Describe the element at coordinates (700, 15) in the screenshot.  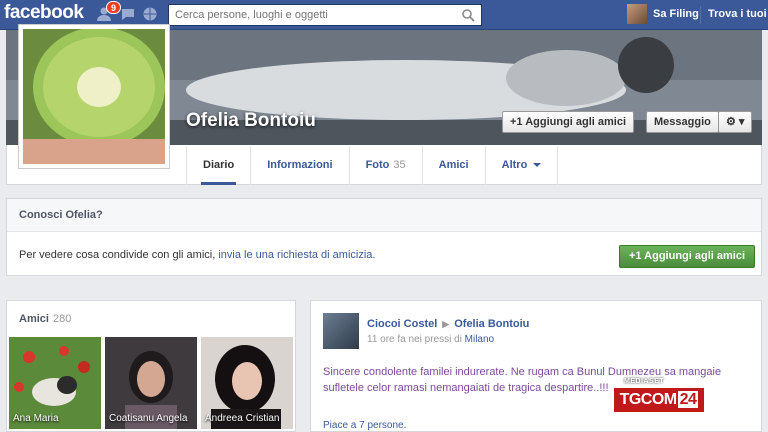
I see `top-separator` at that location.